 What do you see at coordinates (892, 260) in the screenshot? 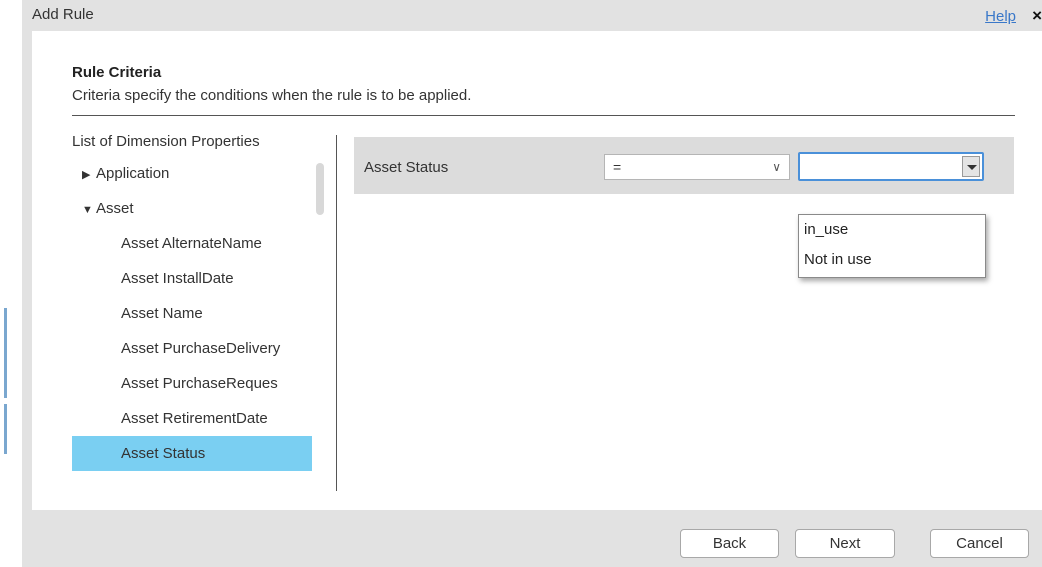
I see `dropdown-option-not-in-use: Not in use` at bounding box center [892, 260].